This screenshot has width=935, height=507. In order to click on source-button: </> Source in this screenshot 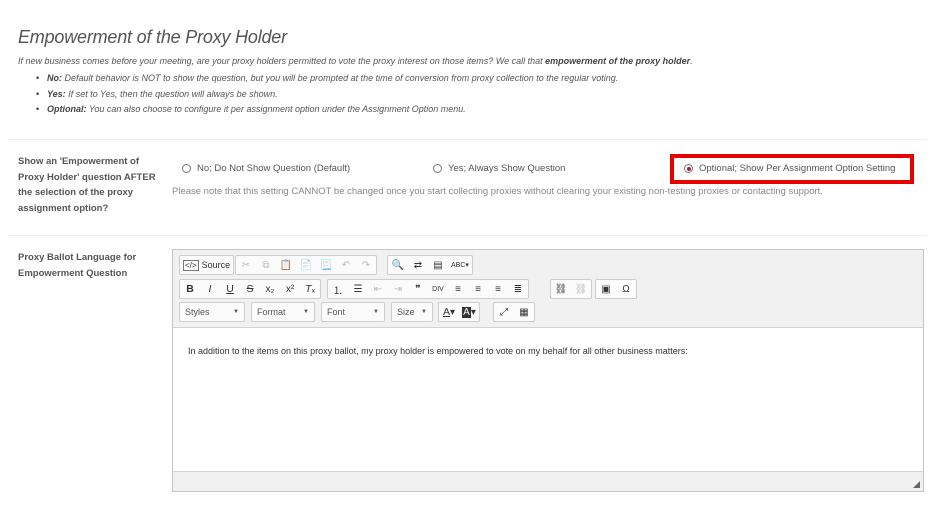, I will do `click(206, 265)`.